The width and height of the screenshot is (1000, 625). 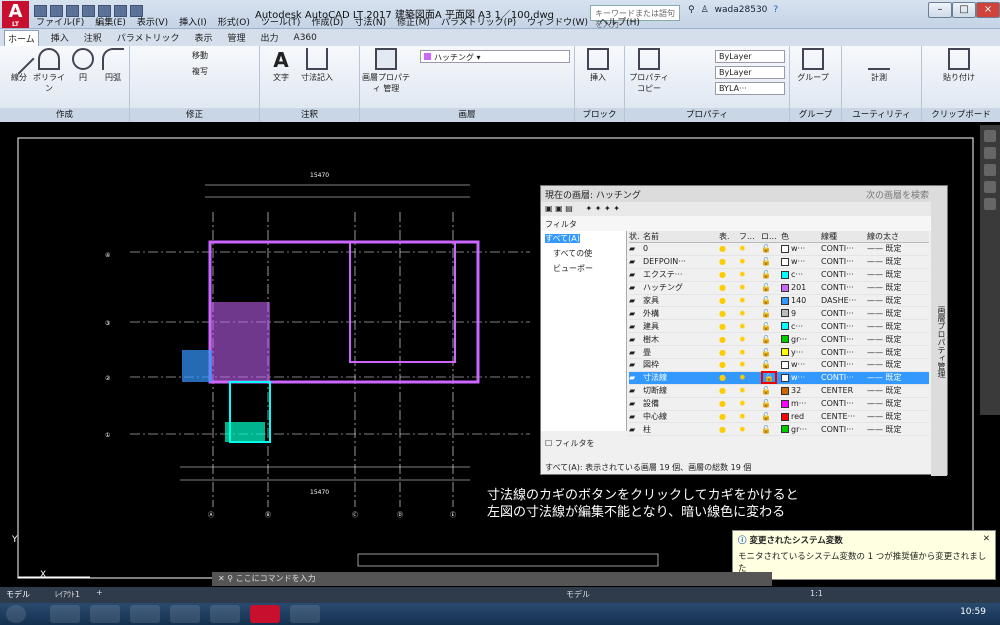 I want to click on layer-color: 201, so click(x=801, y=287).